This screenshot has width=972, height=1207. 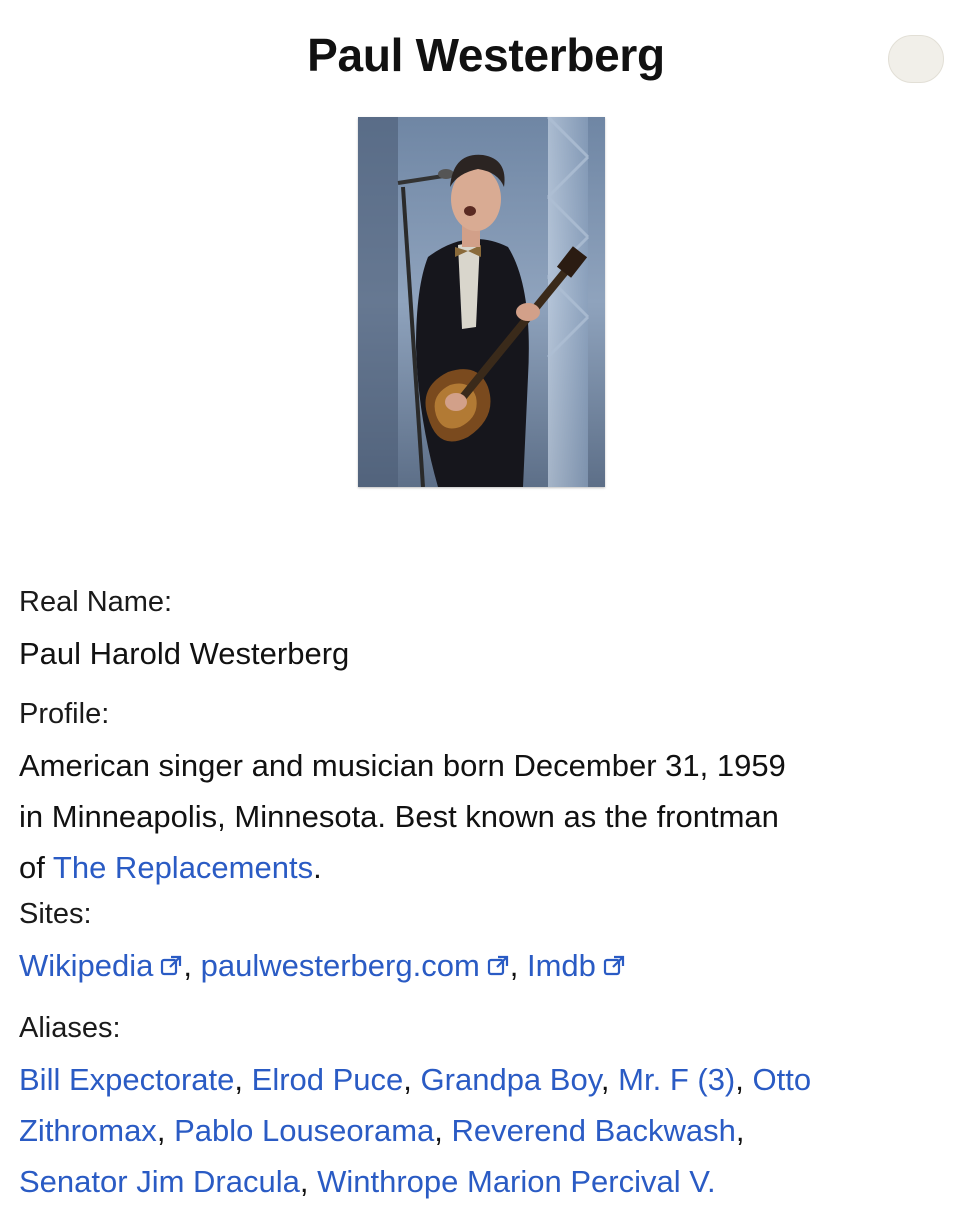 What do you see at coordinates (328, 1079) in the screenshot?
I see `alias-link: Elrod Puce` at bounding box center [328, 1079].